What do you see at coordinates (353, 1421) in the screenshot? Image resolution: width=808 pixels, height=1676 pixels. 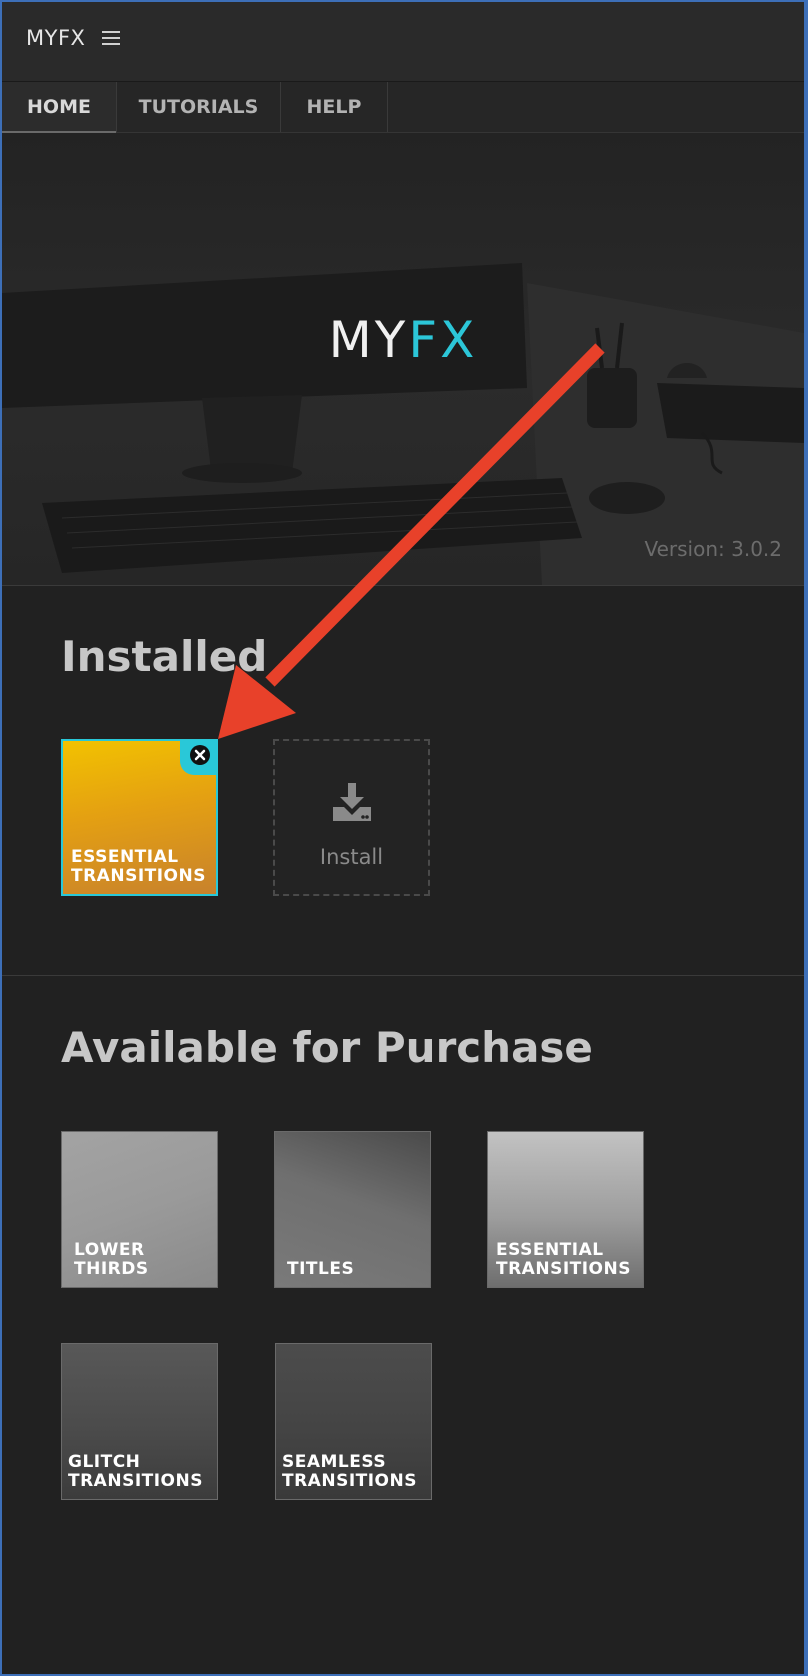 I see `purchase-pack-seamless-transitions: SEAMLESS TRANSITIONS` at bounding box center [353, 1421].